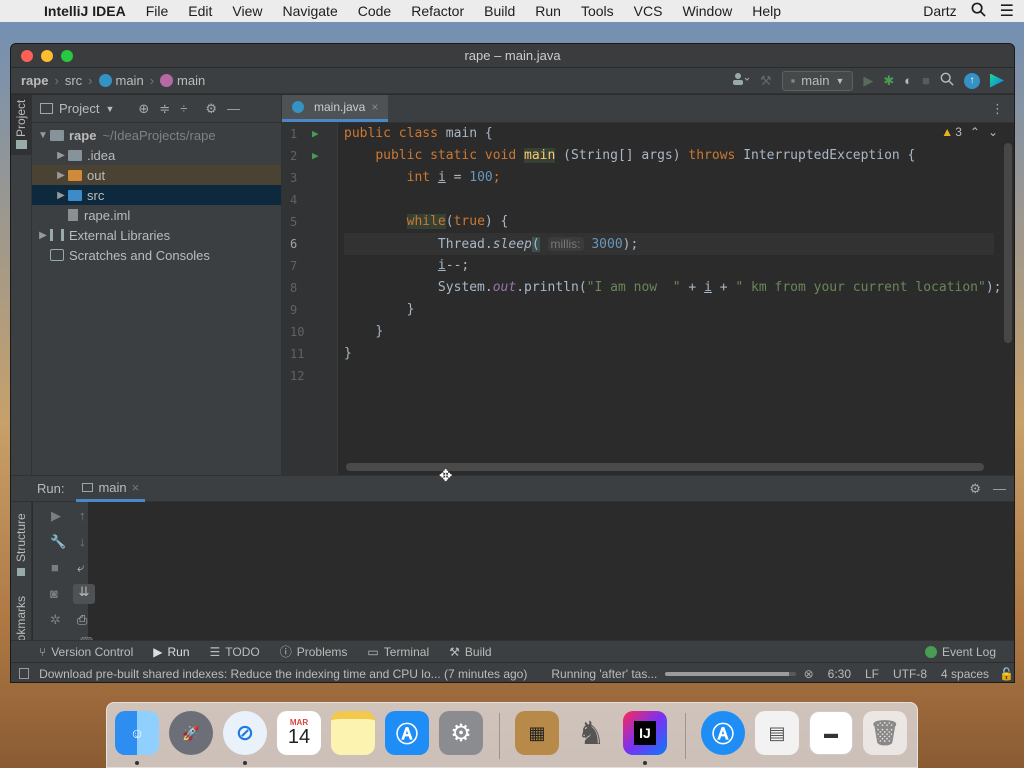 The width and height of the screenshot is (1024, 768). Describe the element at coordinates (157, 11) in the screenshot. I see `menu-file: File` at that location.